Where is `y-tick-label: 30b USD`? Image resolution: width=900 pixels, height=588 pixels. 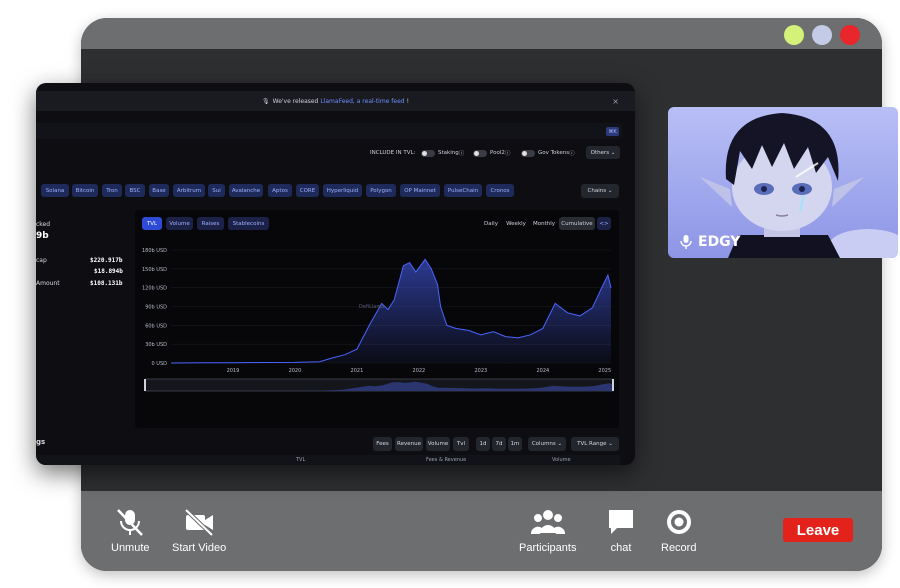
y-tick-label: 30b USD is located at coordinates (156, 345).